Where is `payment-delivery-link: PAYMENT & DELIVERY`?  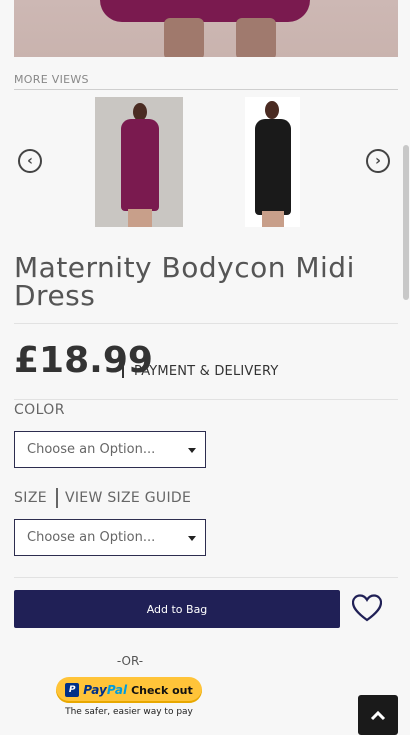 payment-delivery-link: PAYMENT & DELIVERY is located at coordinates (206, 371).